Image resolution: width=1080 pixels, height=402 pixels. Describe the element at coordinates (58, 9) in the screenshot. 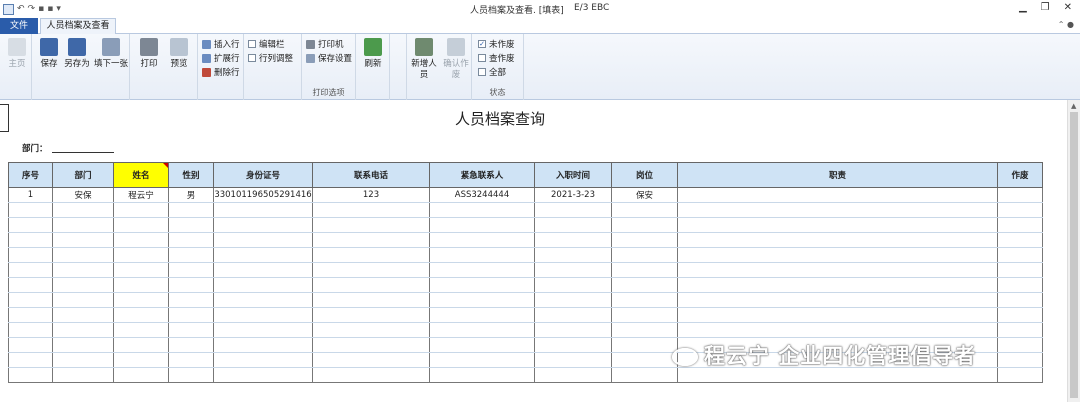

I see `customize-dropdown-icon: ▾` at that location.